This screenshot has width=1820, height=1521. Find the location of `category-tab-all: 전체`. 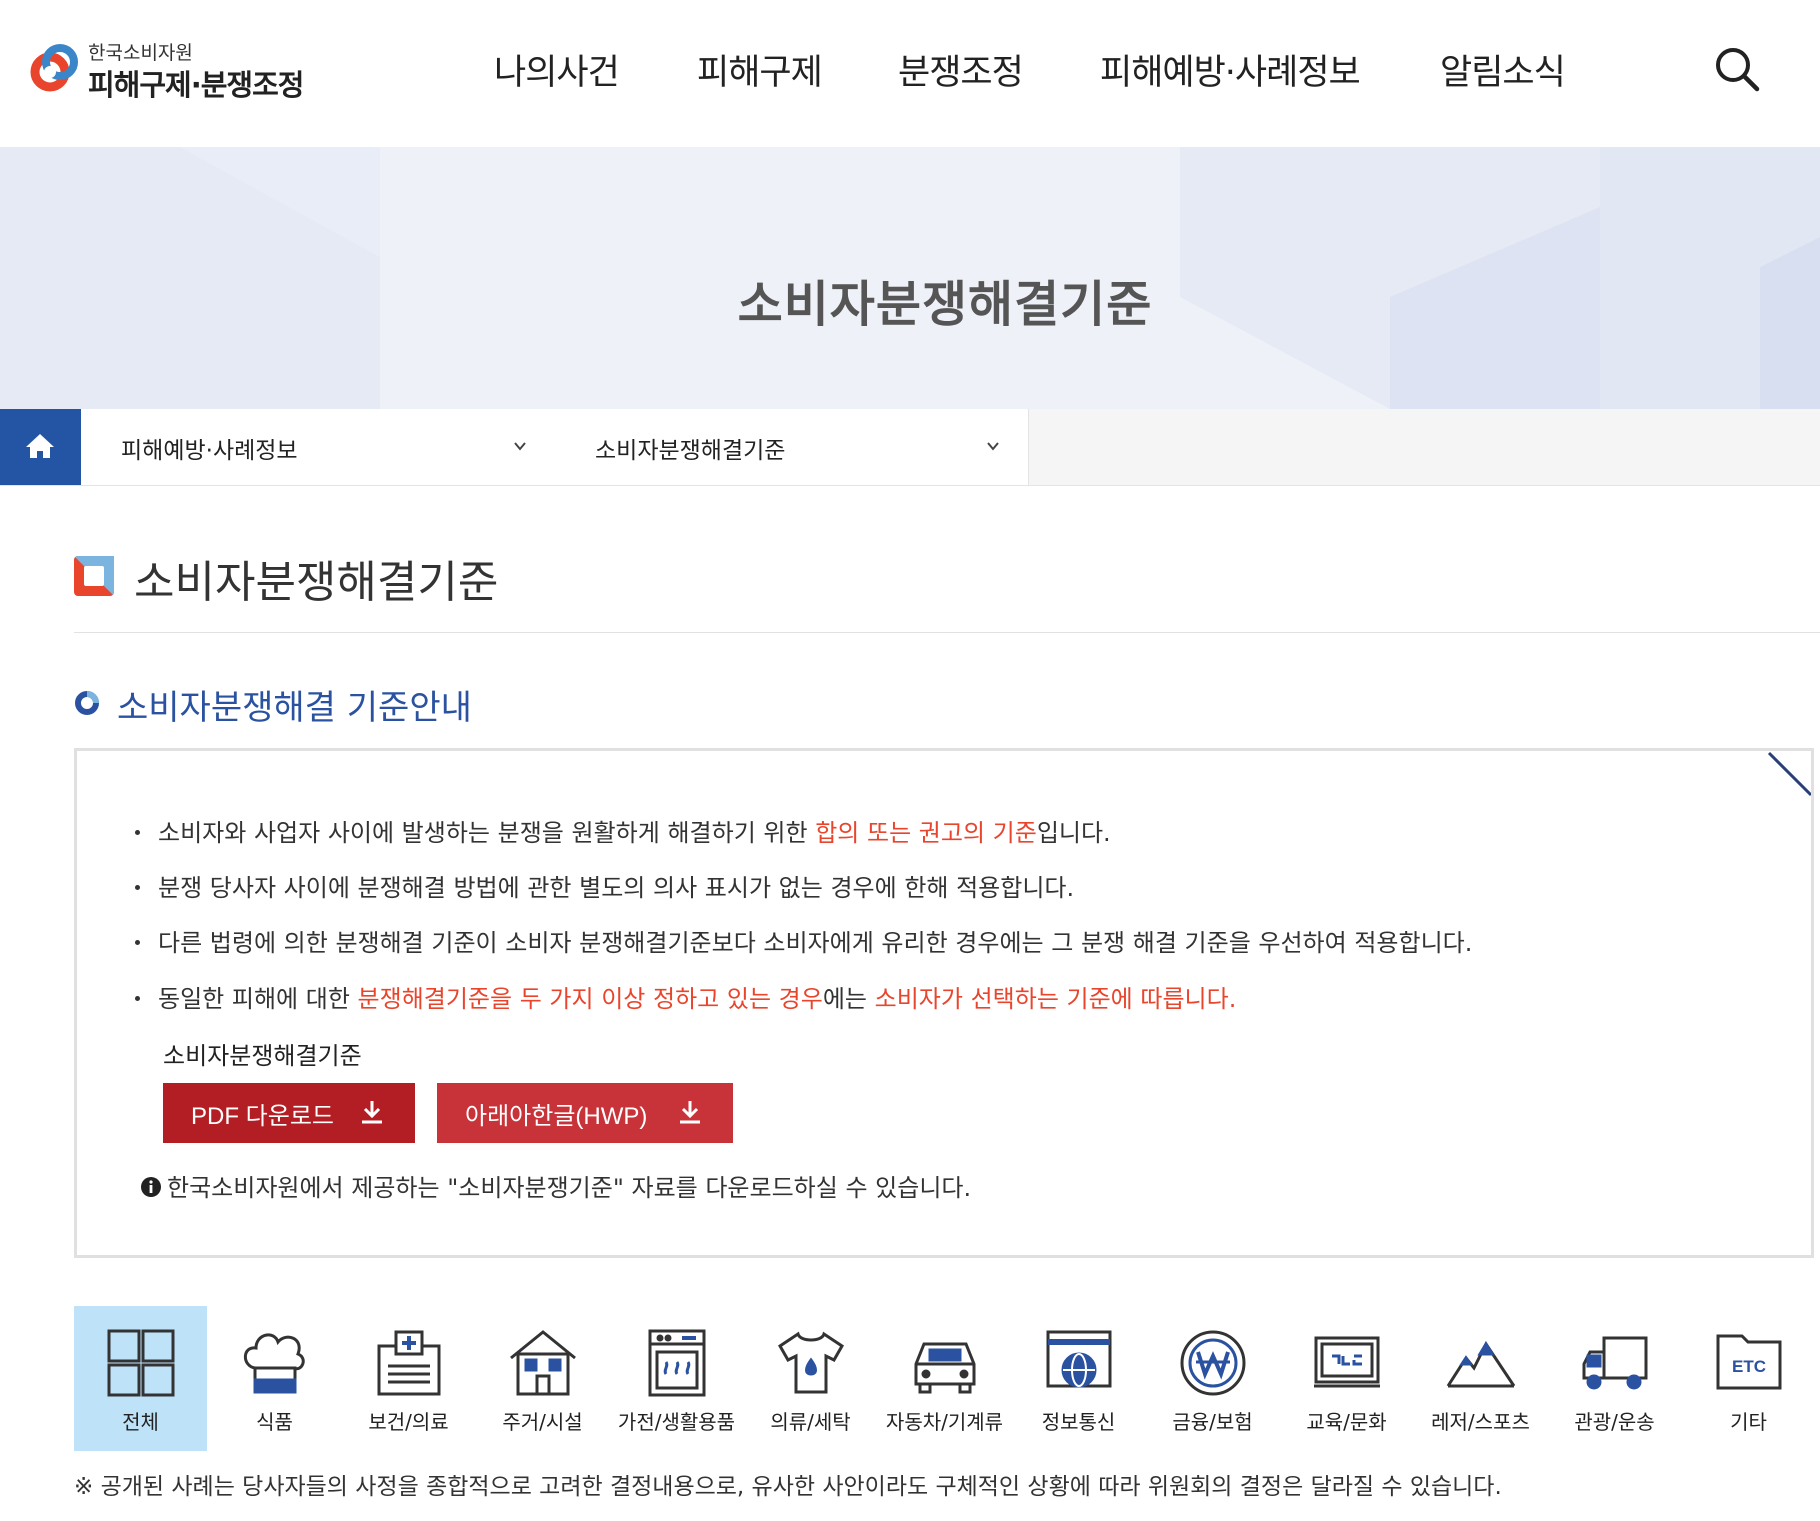

category-tab-all: 전체 is located at coordinates (140, 1378).